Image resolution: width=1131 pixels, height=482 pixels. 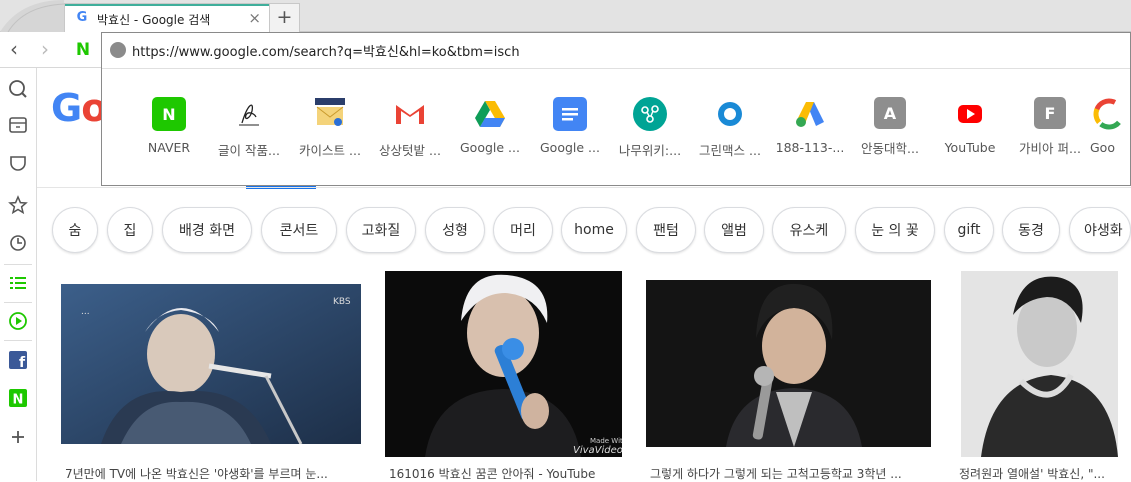 What do you see at coordinates (254, 18) in the screenshot?
I see `close-tab-icon: ×` at bounding box center [254, 18].